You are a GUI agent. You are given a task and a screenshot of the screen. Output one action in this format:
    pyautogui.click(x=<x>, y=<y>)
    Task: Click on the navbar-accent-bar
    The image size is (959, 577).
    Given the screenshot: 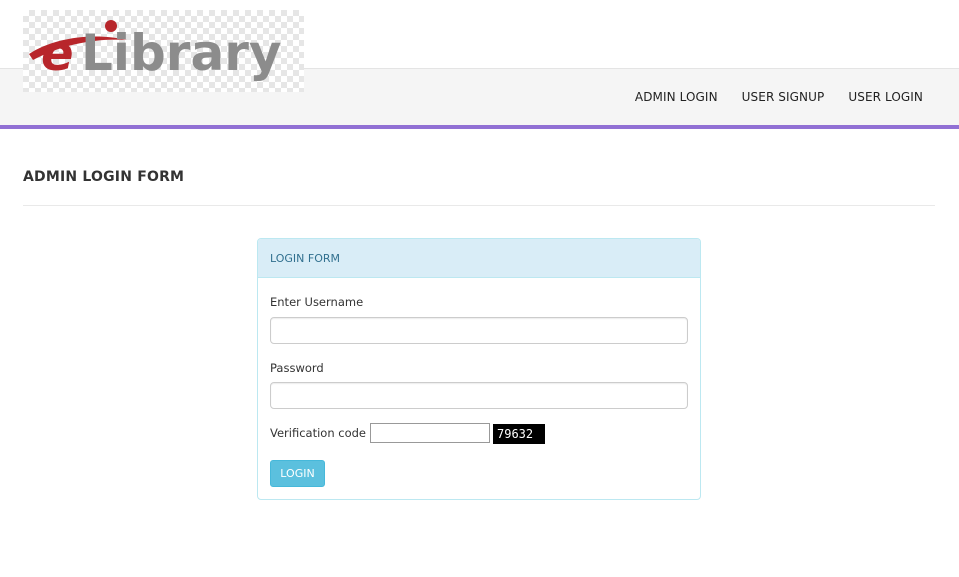 What is the action you would take?
    pyautogui.click(x=479, y=127)
    